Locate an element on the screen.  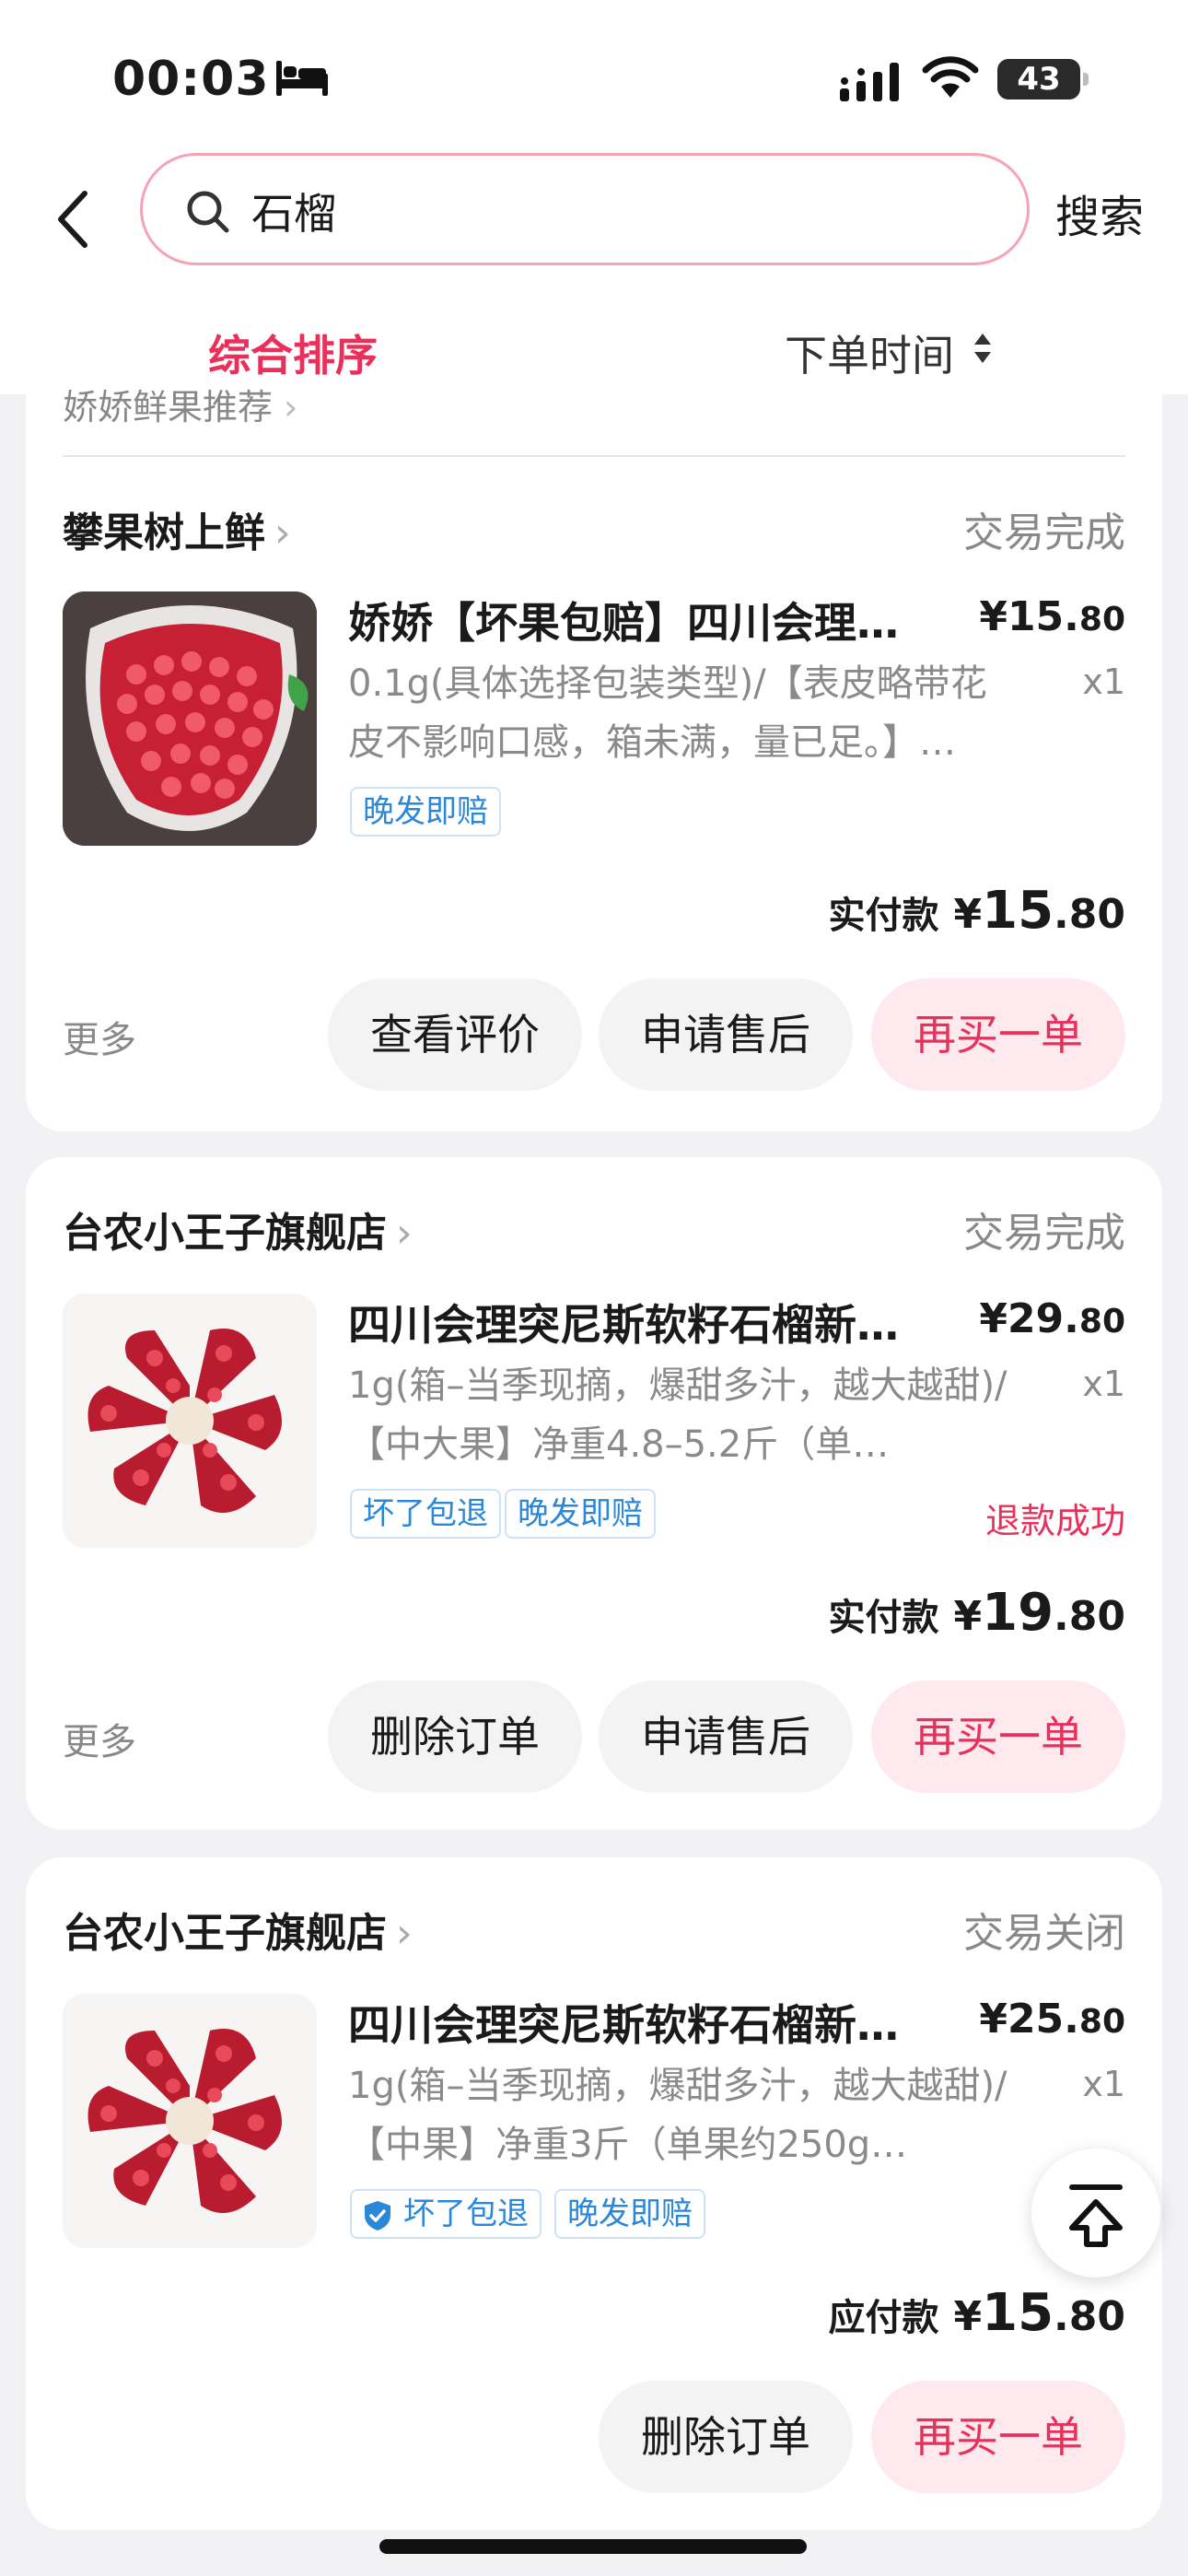
status-time: 00:03 is located at coordinates (191, 79).